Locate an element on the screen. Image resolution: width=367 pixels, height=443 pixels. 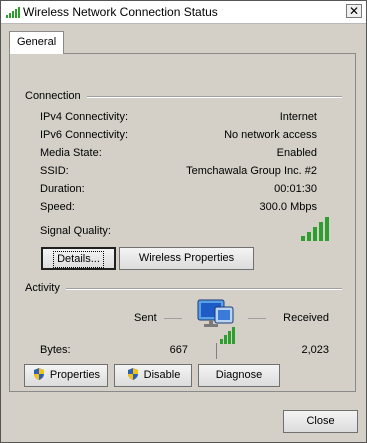
ssid-value: Temchawala Group Inc. #2 is located at coordinates (251, 171).